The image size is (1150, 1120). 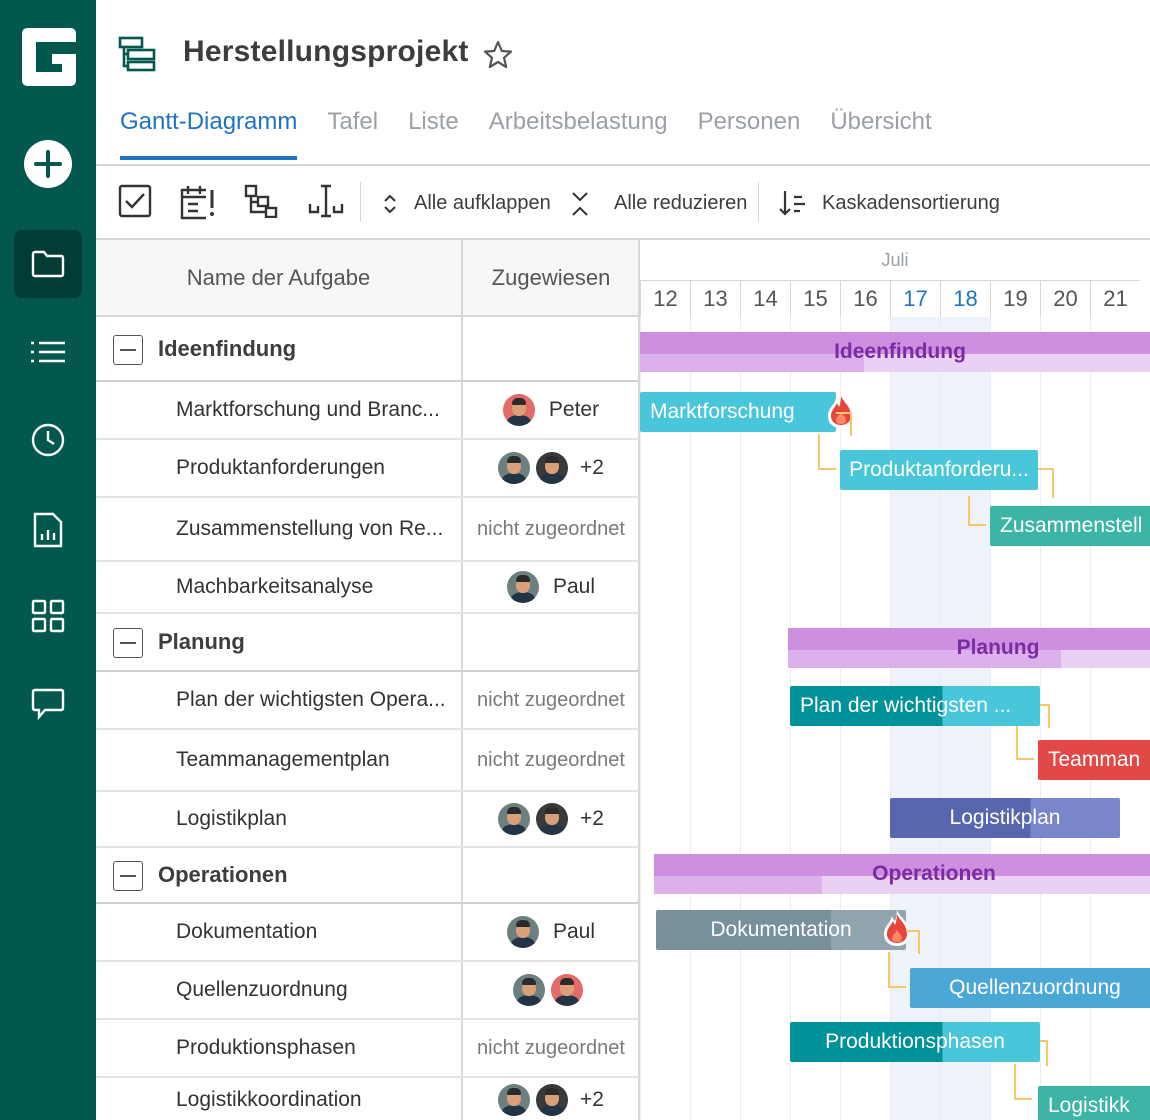 I want to click on group-row: Operationen, so click(x=367, y=876).